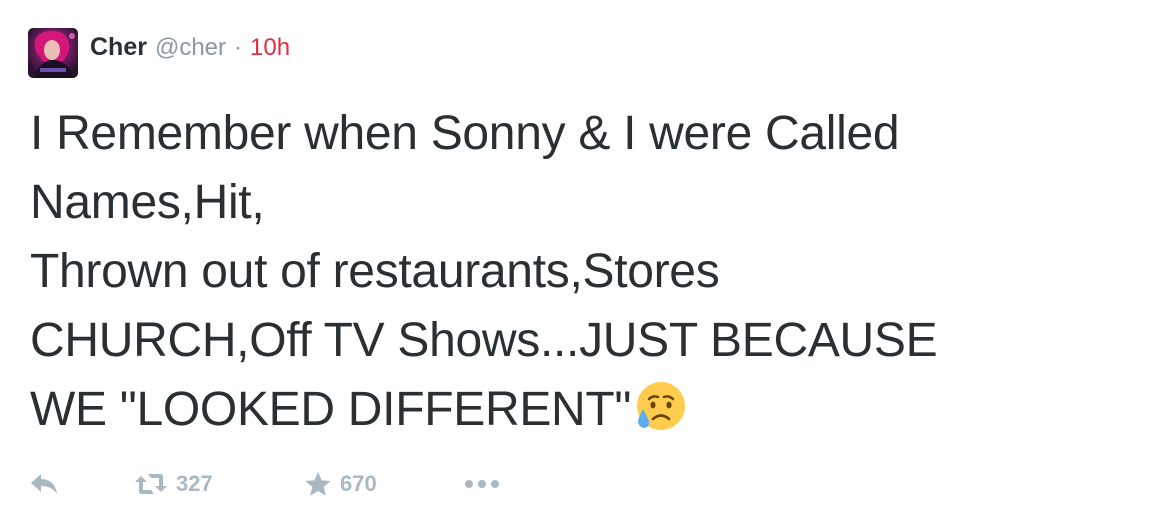 This screenshot has height=520, width=1172. I want to click on ellipsis-icon, so click(482, 484).